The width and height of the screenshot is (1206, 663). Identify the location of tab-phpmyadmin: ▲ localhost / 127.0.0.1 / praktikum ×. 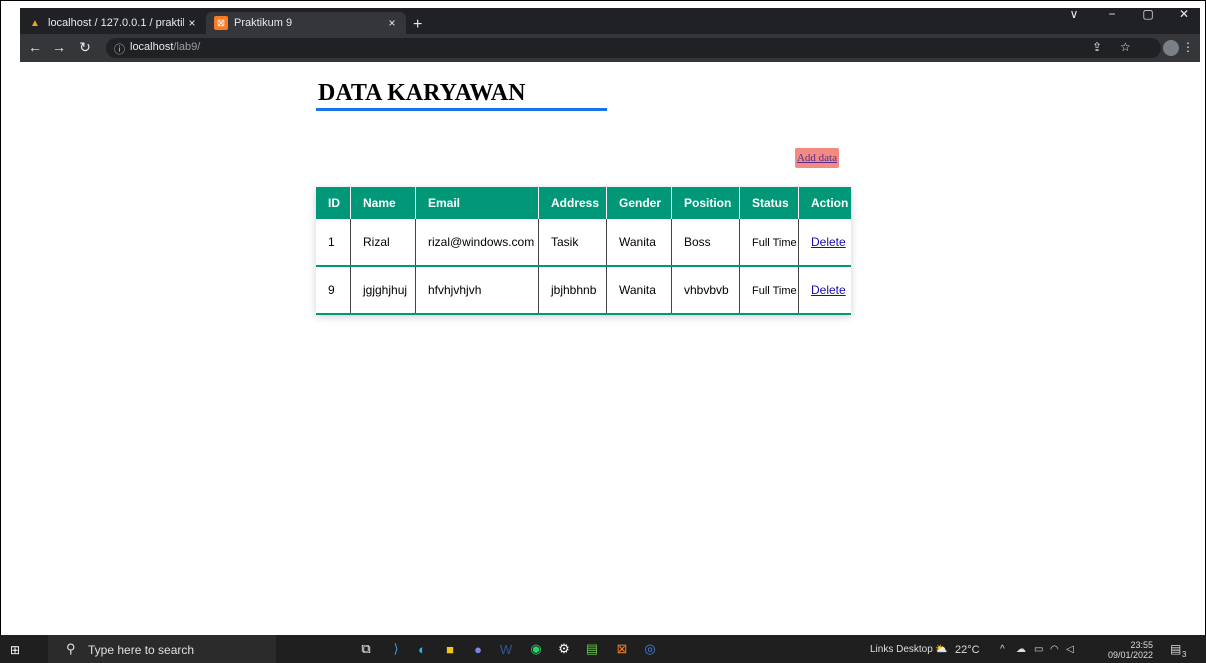
(113, 23).